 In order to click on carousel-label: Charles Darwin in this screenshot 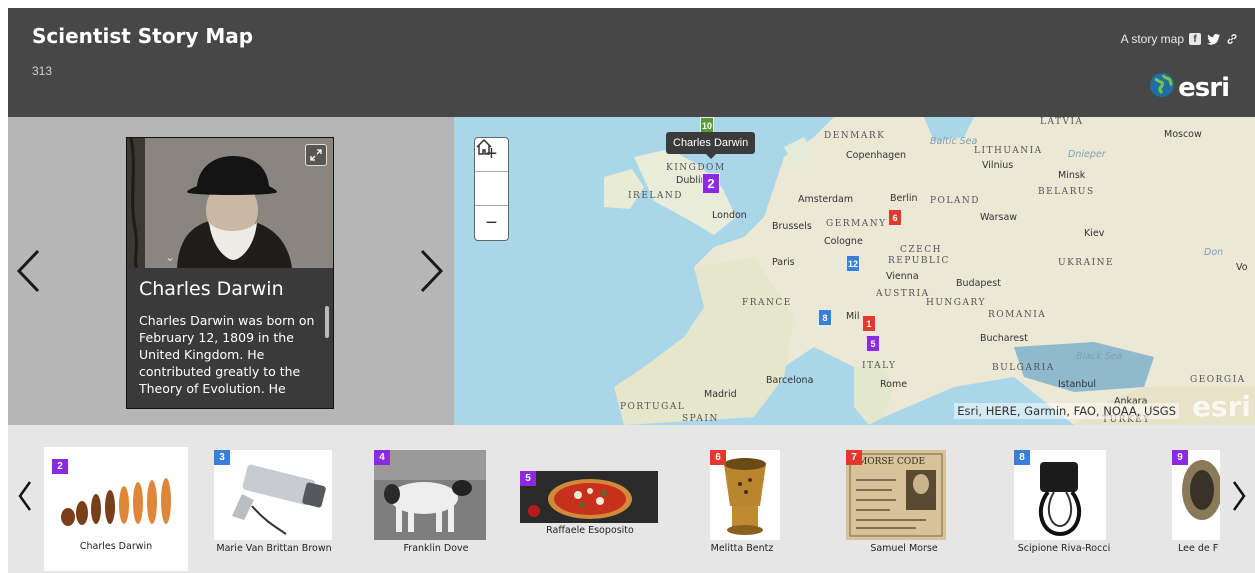, I will do `click(116, 546)`.